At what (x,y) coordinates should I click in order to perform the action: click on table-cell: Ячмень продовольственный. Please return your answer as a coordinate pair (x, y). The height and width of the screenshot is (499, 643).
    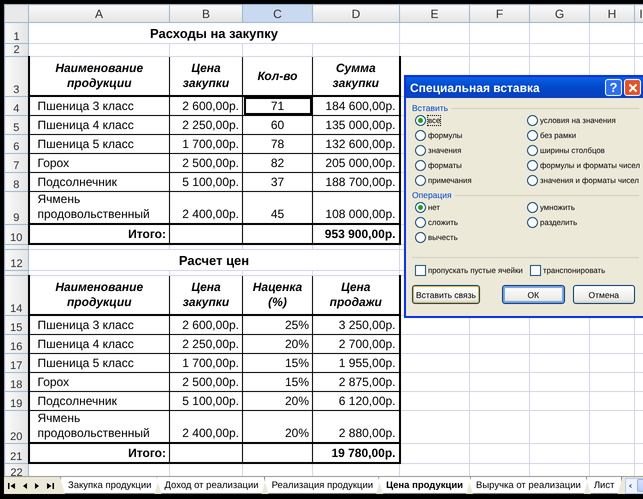
    Looking at the image, I should click on (99, 208).